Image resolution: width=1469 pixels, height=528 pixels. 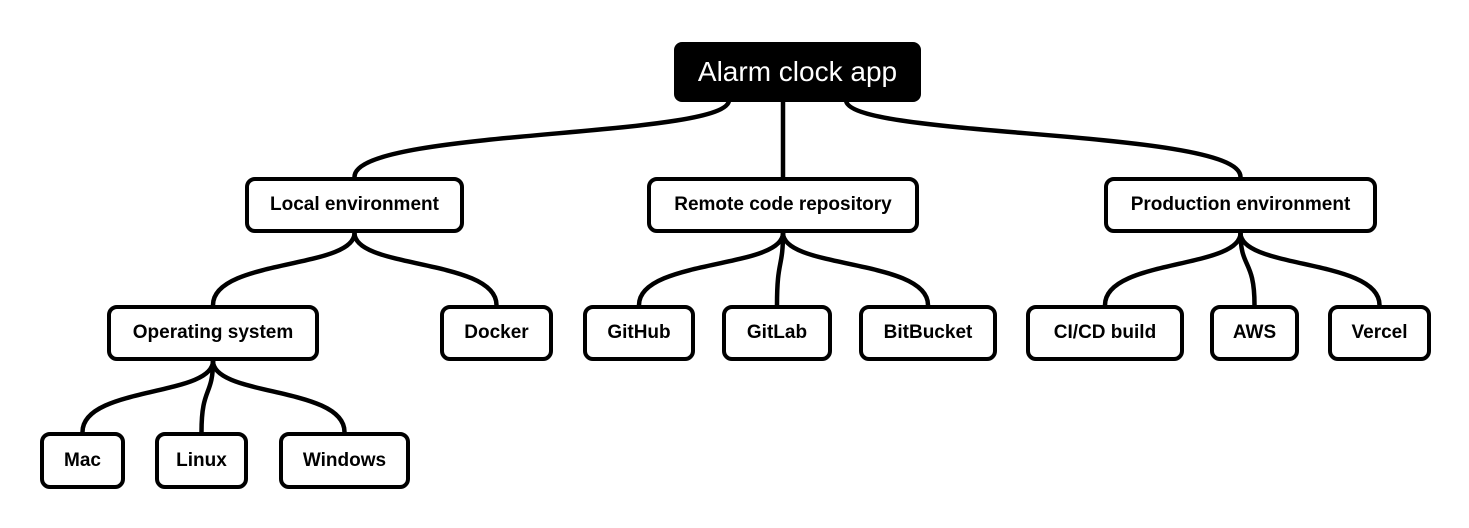 I want to click on node-github: GitHub, so click(x=639, y=333).